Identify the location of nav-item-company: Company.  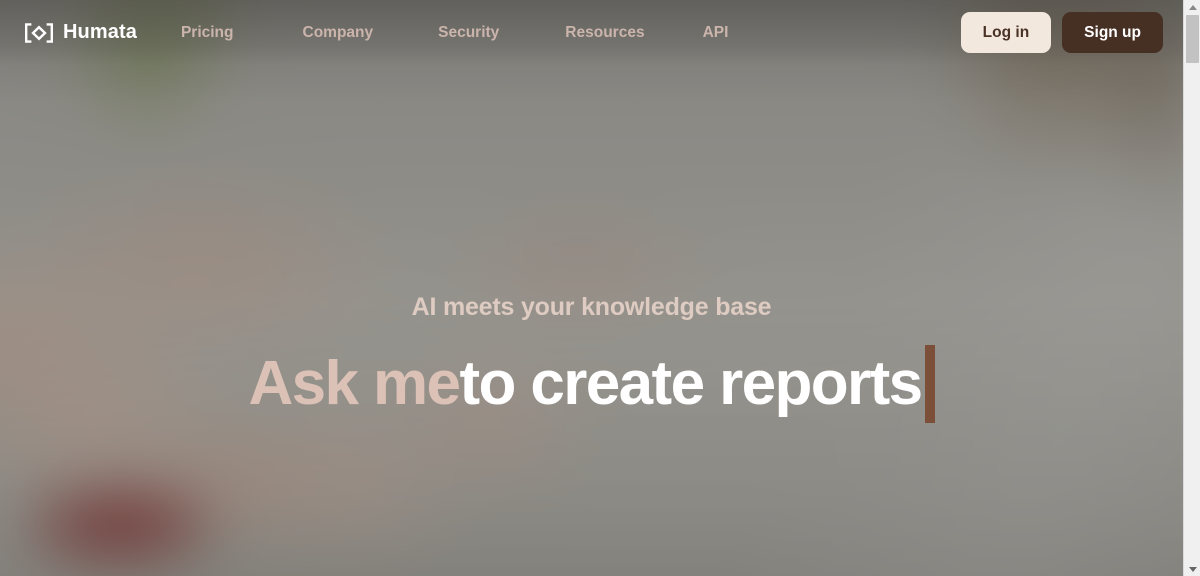
(338, 33).